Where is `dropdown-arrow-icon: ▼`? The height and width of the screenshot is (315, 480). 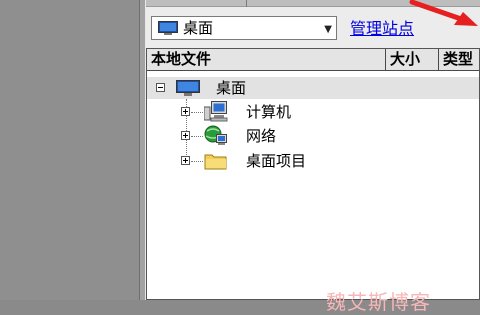 dropdown-arrow-icon: ▼ is located at coordinates (328, 29).